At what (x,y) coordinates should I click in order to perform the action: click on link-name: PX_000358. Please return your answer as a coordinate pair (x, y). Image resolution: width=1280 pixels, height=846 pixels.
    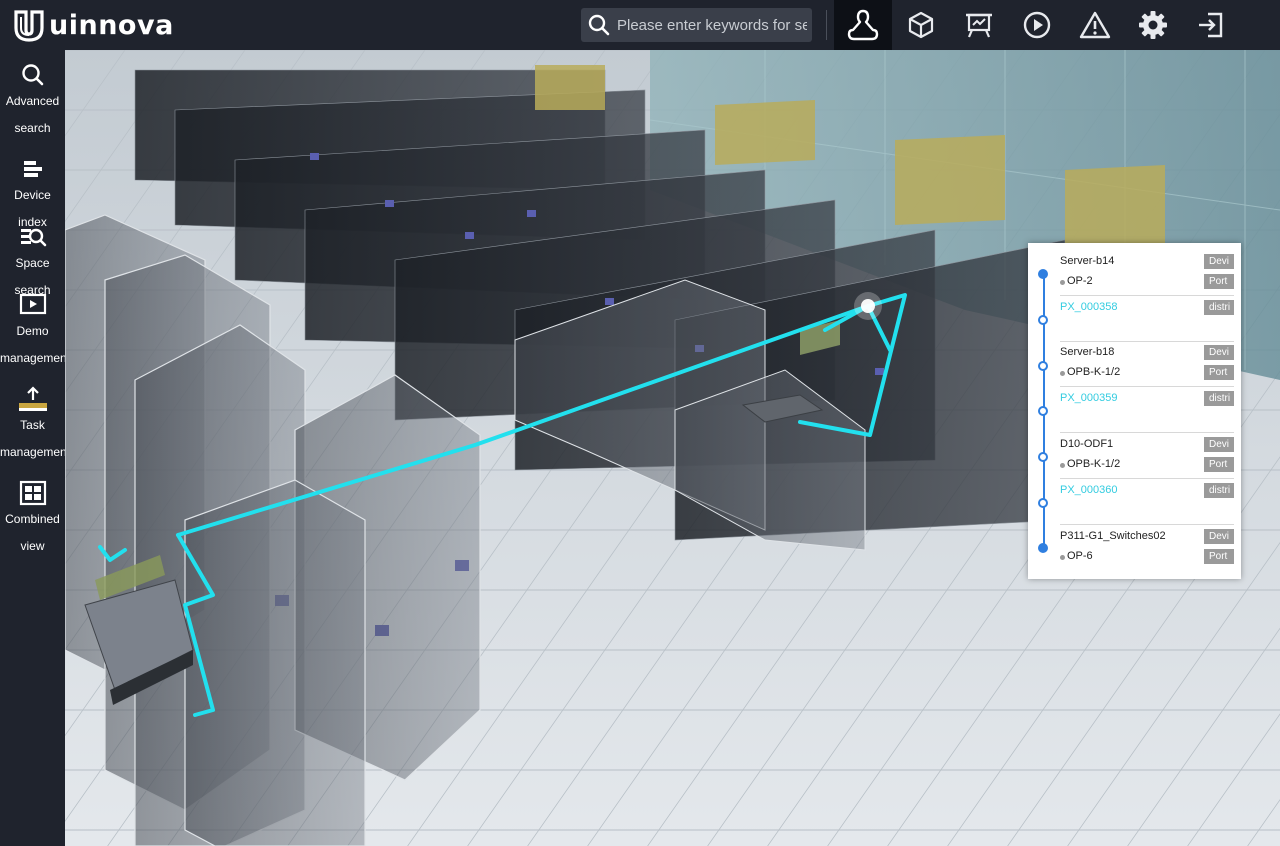
    Looking at the image, I should click on (1089, 307).